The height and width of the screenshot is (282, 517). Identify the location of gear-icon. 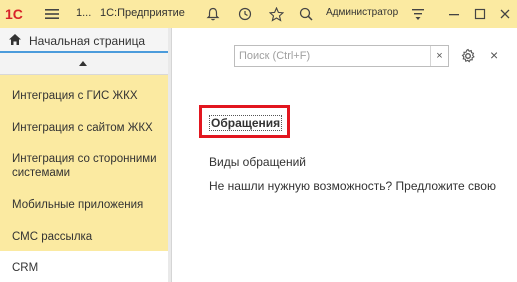
(468, 56).